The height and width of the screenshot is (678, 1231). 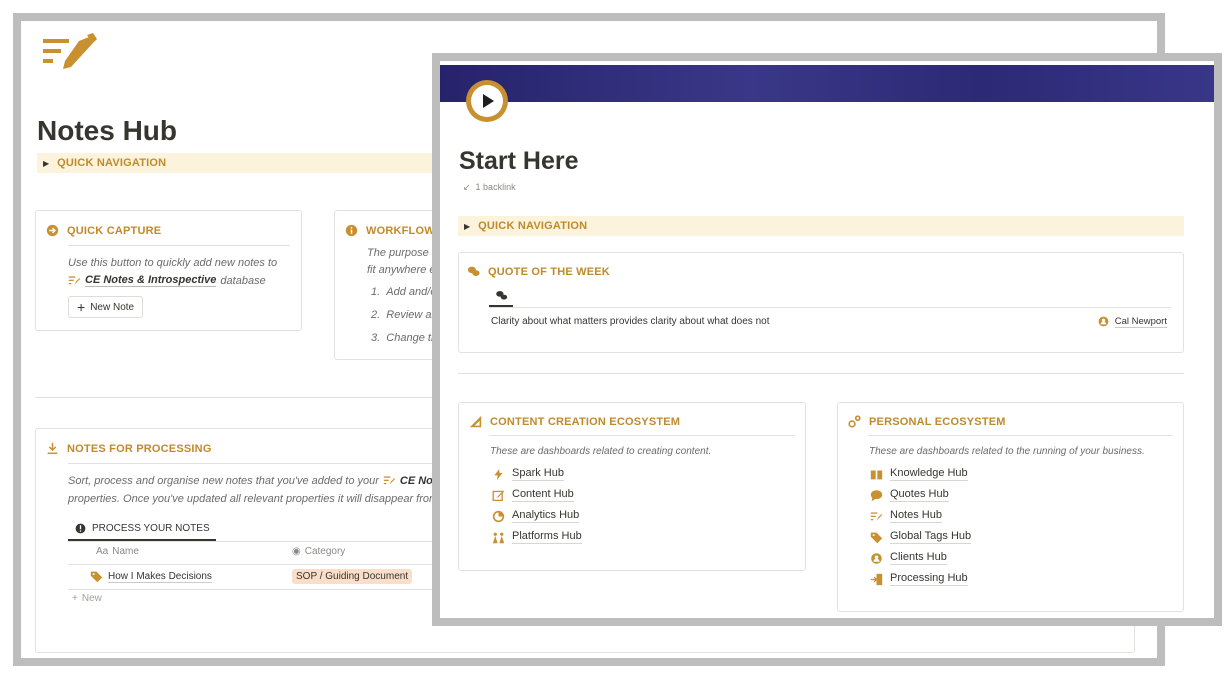 I want to click on notes-hub-link: Notes Hub, so click(x=906, y=516).